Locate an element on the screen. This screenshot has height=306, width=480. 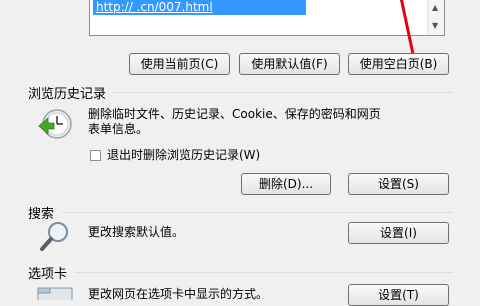
tabs-settings-button: 设置(T) is located at coordinates (398, 295).